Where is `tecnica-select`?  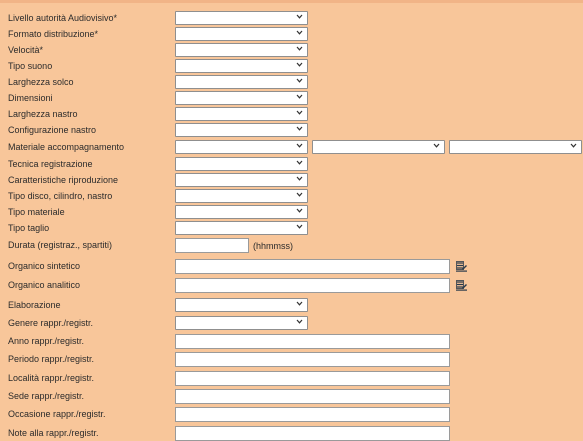 tecnica-select is located at coordinates (241, 164).